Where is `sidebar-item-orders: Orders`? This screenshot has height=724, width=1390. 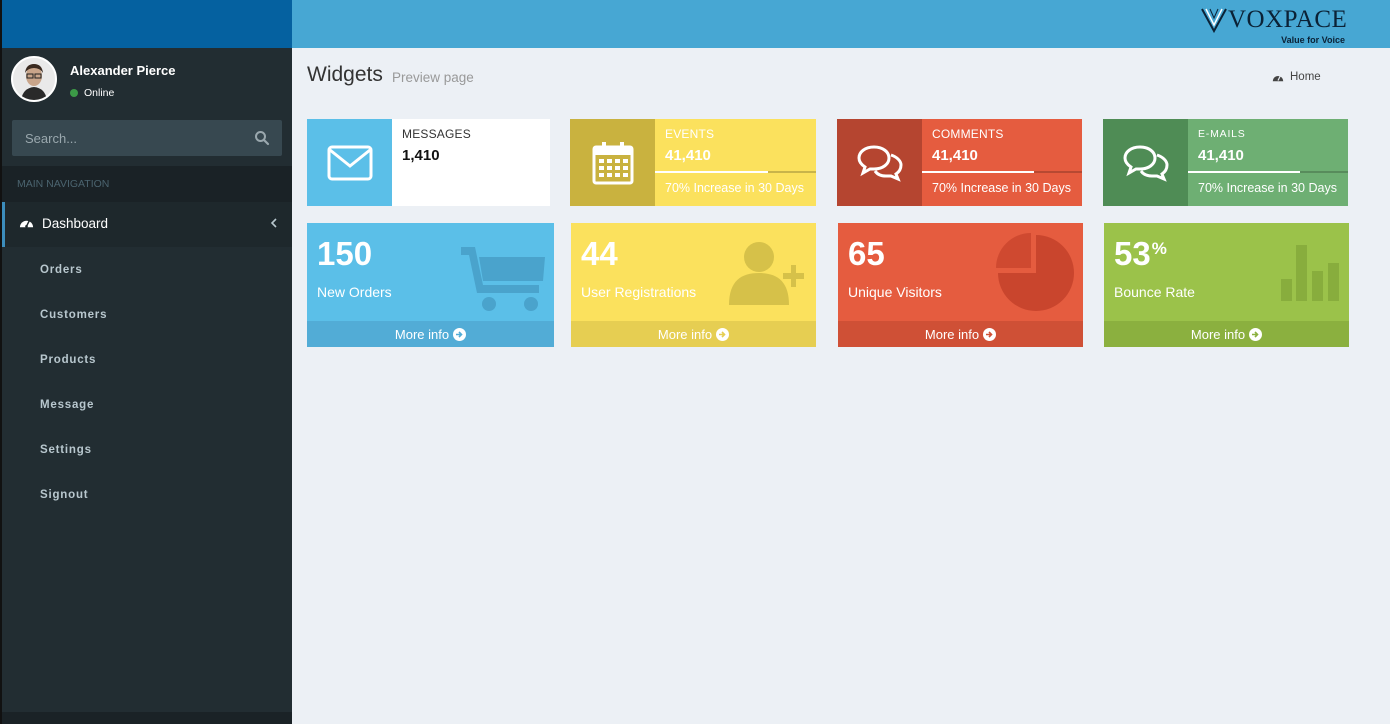
sidebar-item-orders: Orders is located at coordinates (61, 270).